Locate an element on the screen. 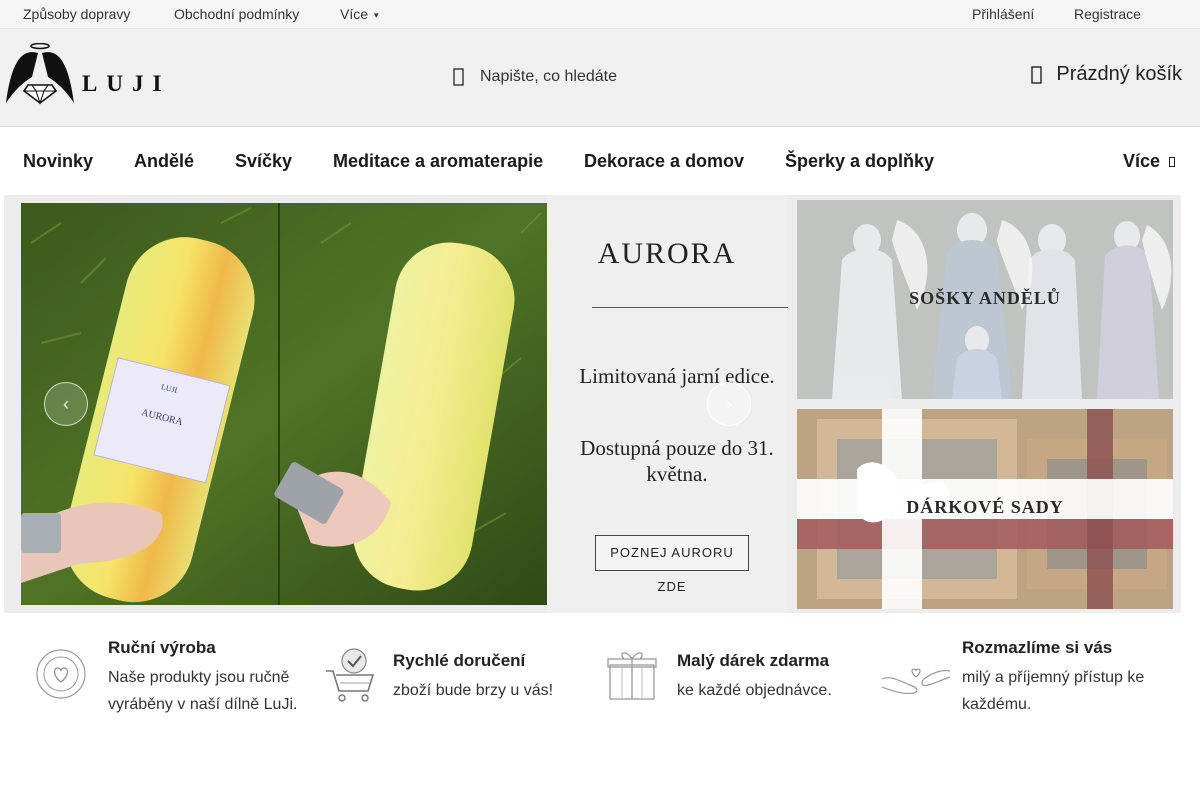 This screenshot has width=1200, height=800. promo-gift-sets: DÁRKOVÉ SADY is located at coordinates (985, 509).